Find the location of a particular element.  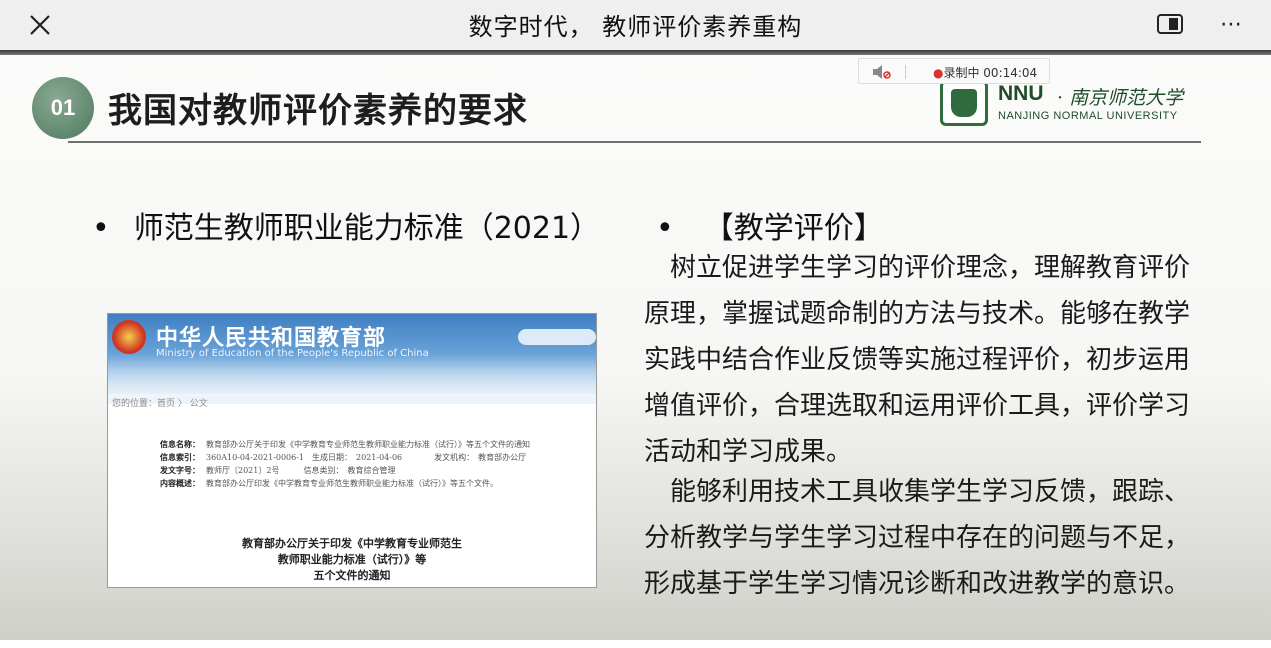

section-number-badge: 01 is located at coordinates (63, 108).